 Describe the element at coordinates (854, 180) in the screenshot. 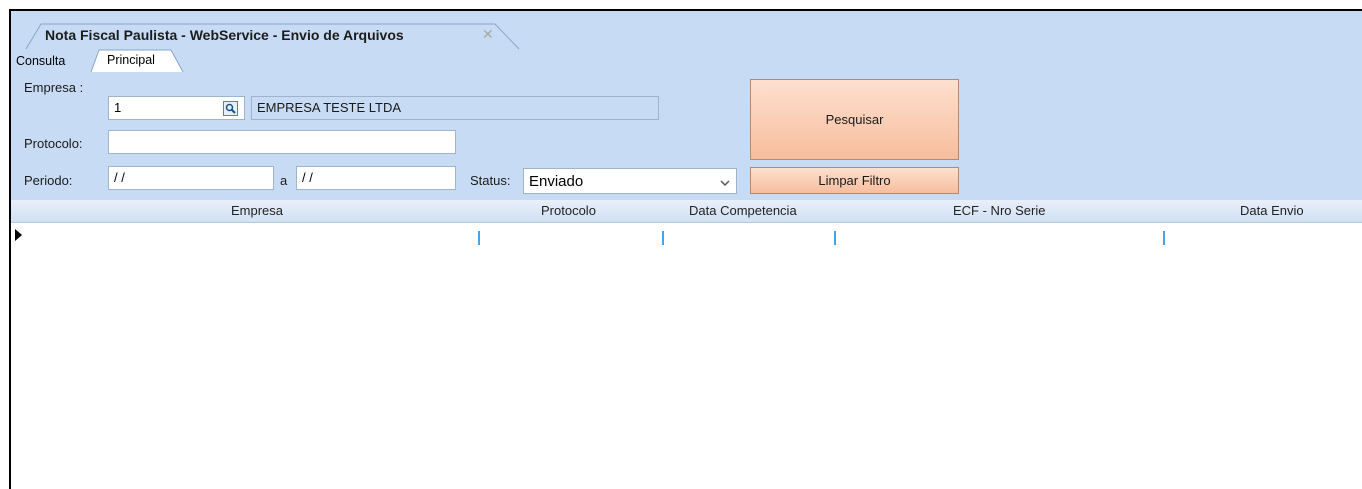

I see `clear-filter-button: Limpar Filtro` at that location.